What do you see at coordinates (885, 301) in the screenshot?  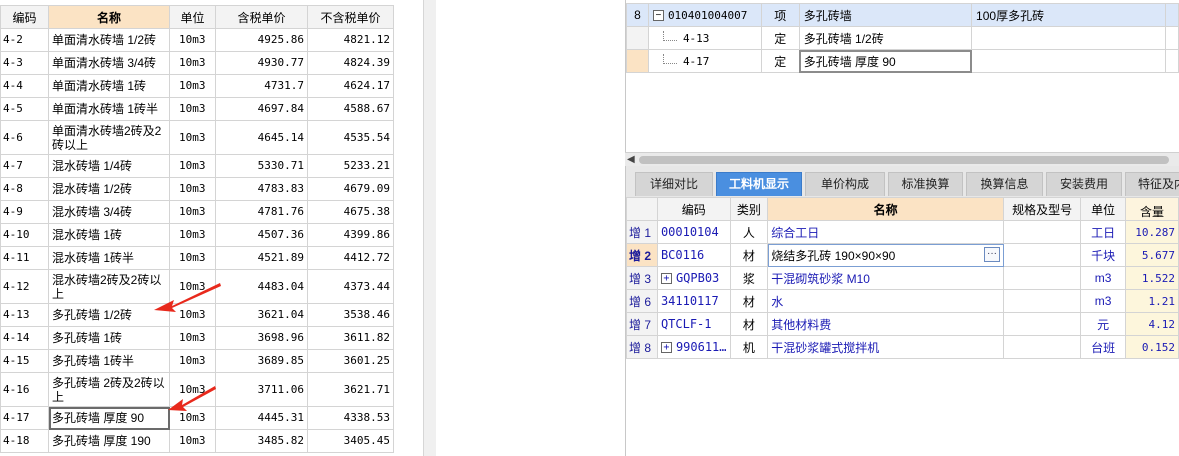 I see `resource-name: 水` at bounding box center [885, 301].